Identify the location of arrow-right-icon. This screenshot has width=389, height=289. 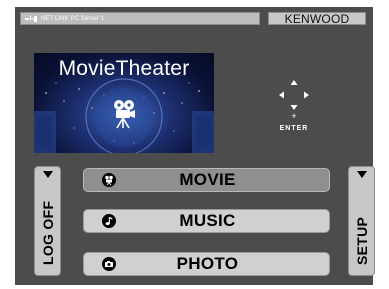
(306, 95).